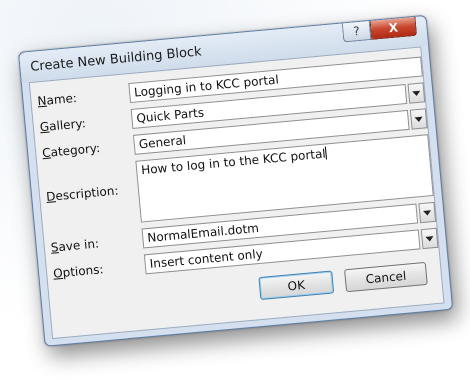 Image resolution: width=470 pixels, height=385 pixels. What do you see at coordinates (71, 150) in the screenshot?
I see `category-label: Category:` at bounding box center [71, 150].